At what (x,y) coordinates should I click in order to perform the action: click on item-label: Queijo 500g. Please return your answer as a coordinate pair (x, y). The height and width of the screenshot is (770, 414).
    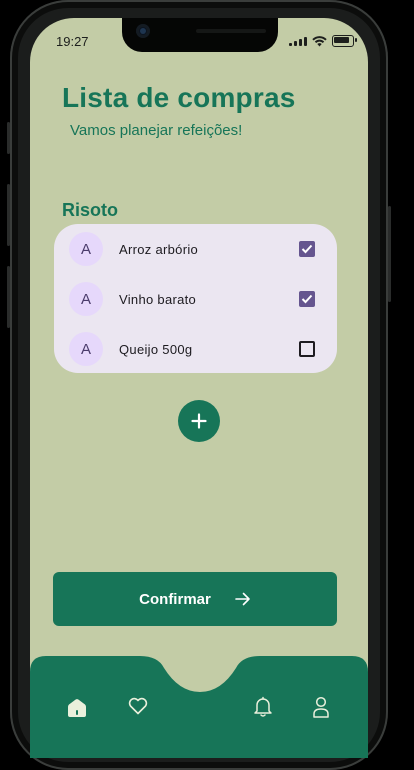
    Looking at the image, I should click on (156, 349).